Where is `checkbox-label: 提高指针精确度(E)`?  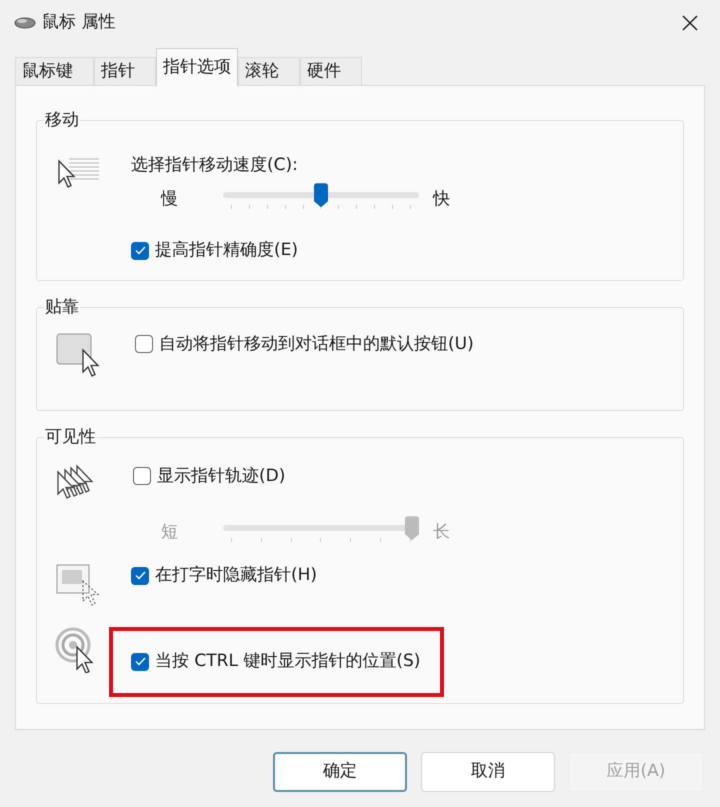 checkbox-label: 提高指针精确度(E) is located at coordinates (226, 250).